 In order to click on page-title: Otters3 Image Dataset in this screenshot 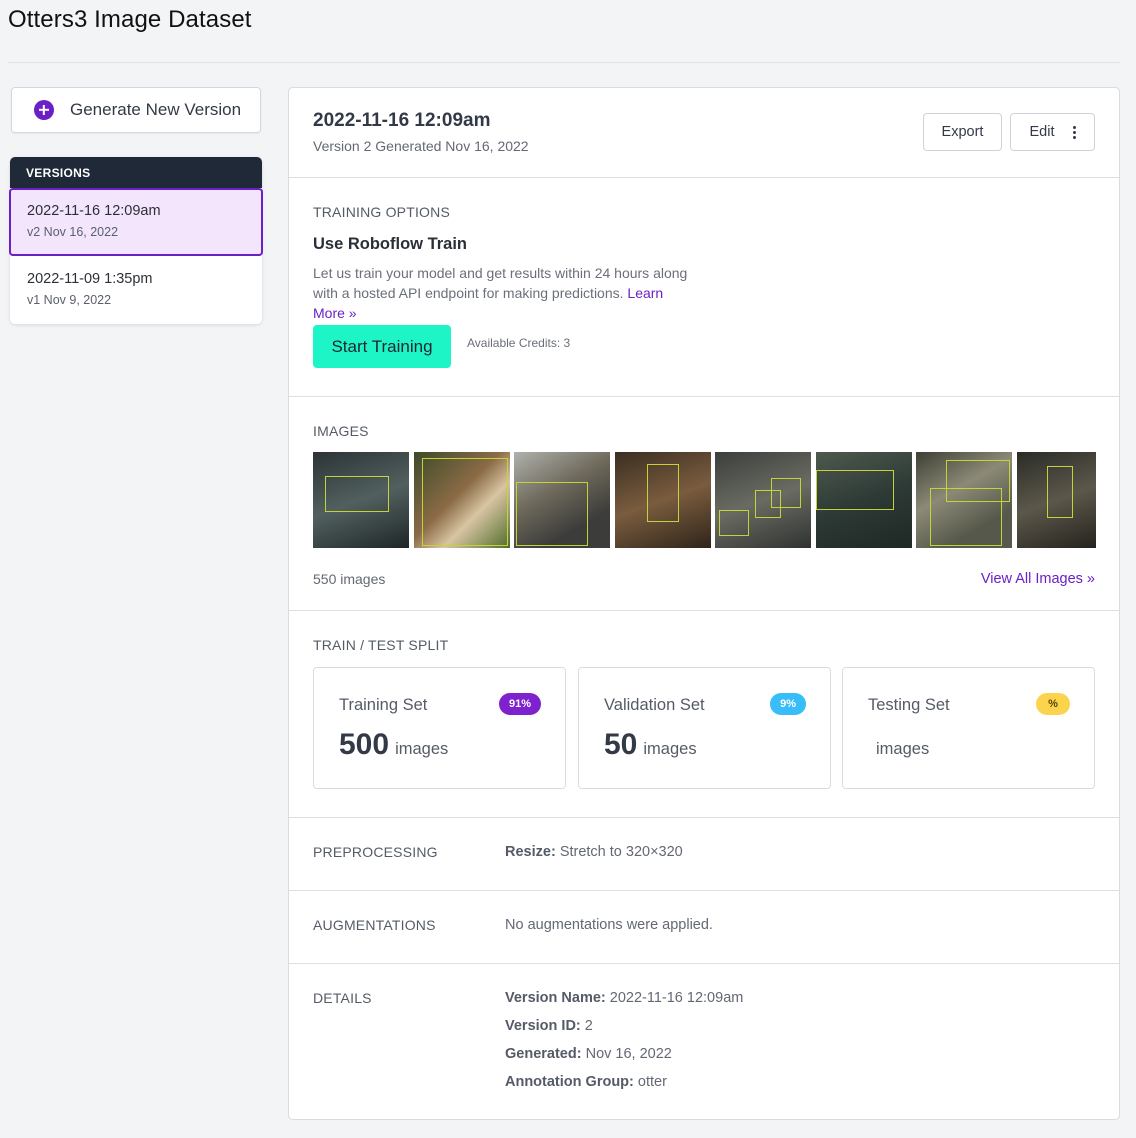, I will do `click(130, 19)`.